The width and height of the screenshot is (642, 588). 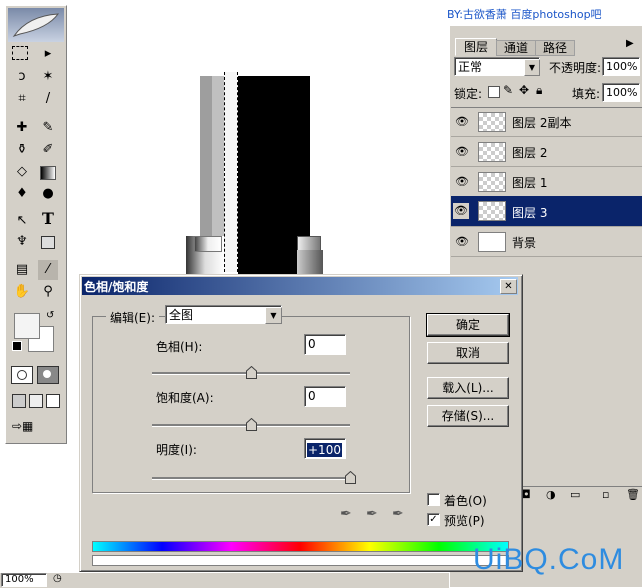 I want to click on layer-name: 图层 1, so click(x=530, y=183).